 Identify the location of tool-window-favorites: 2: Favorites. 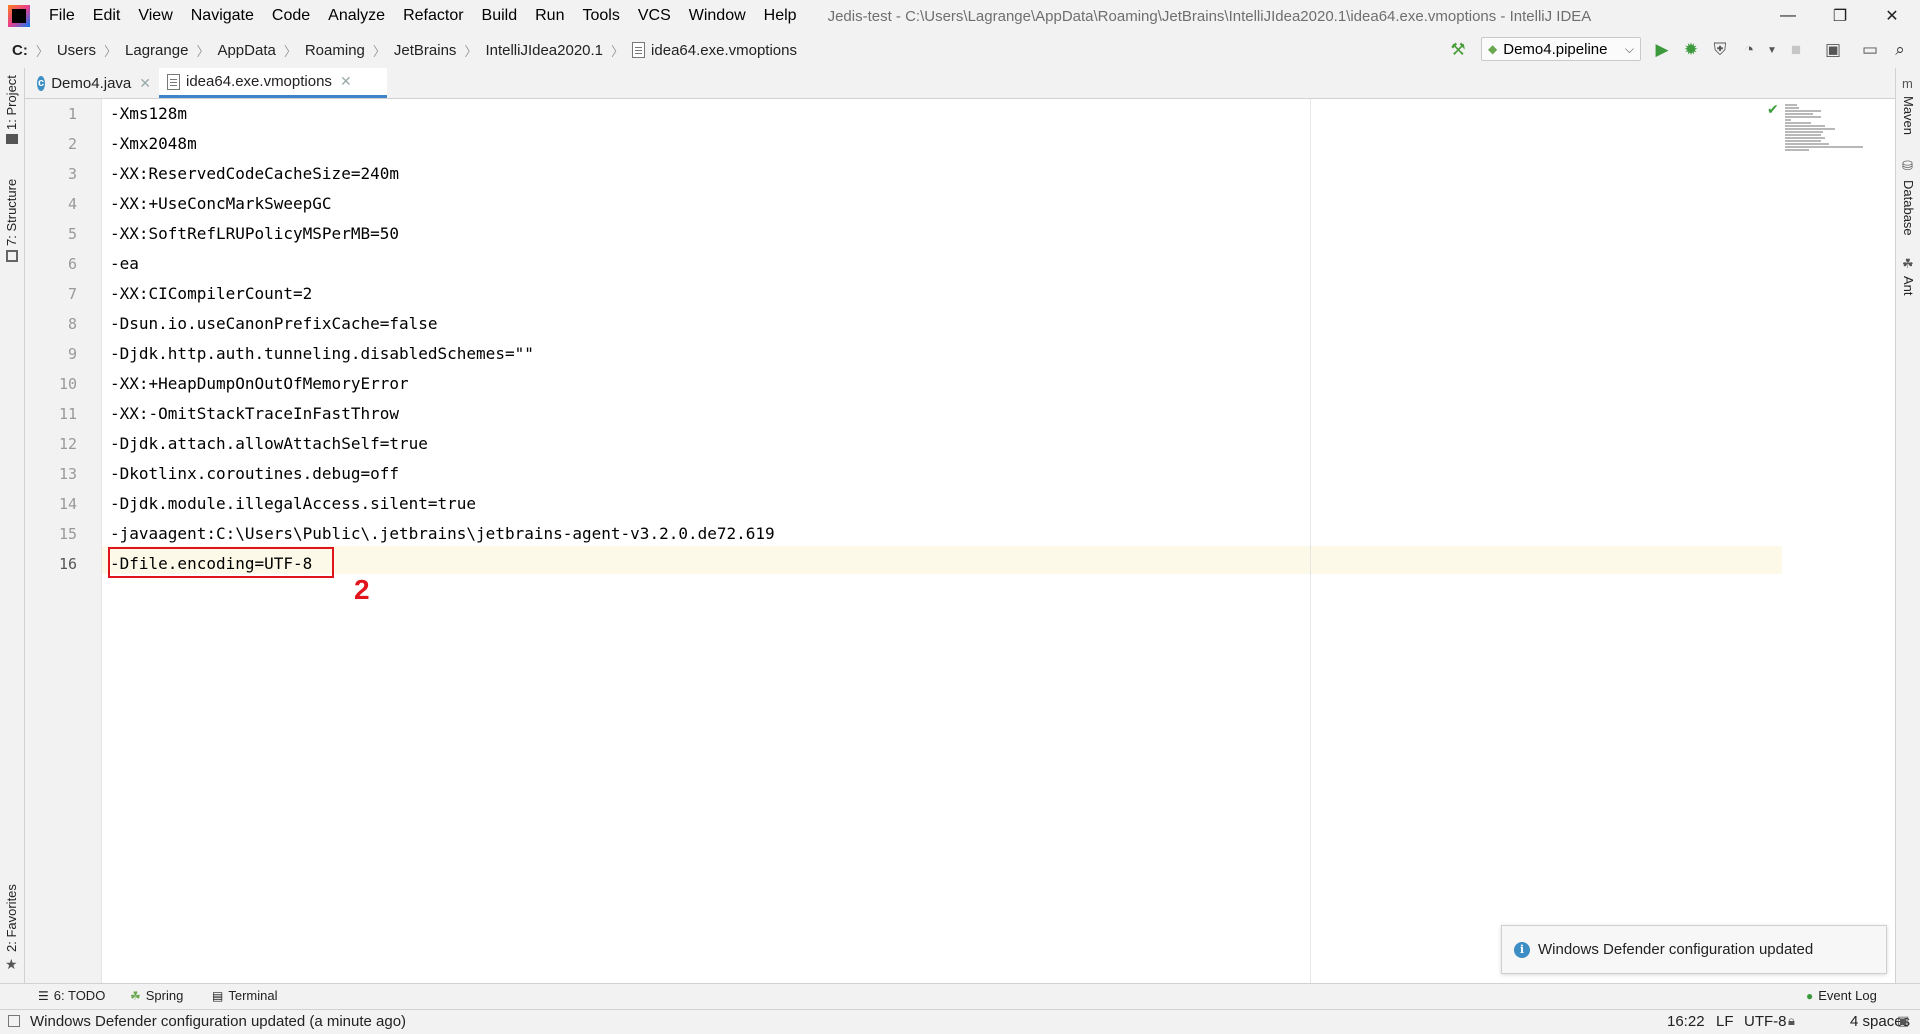
(11, 918).